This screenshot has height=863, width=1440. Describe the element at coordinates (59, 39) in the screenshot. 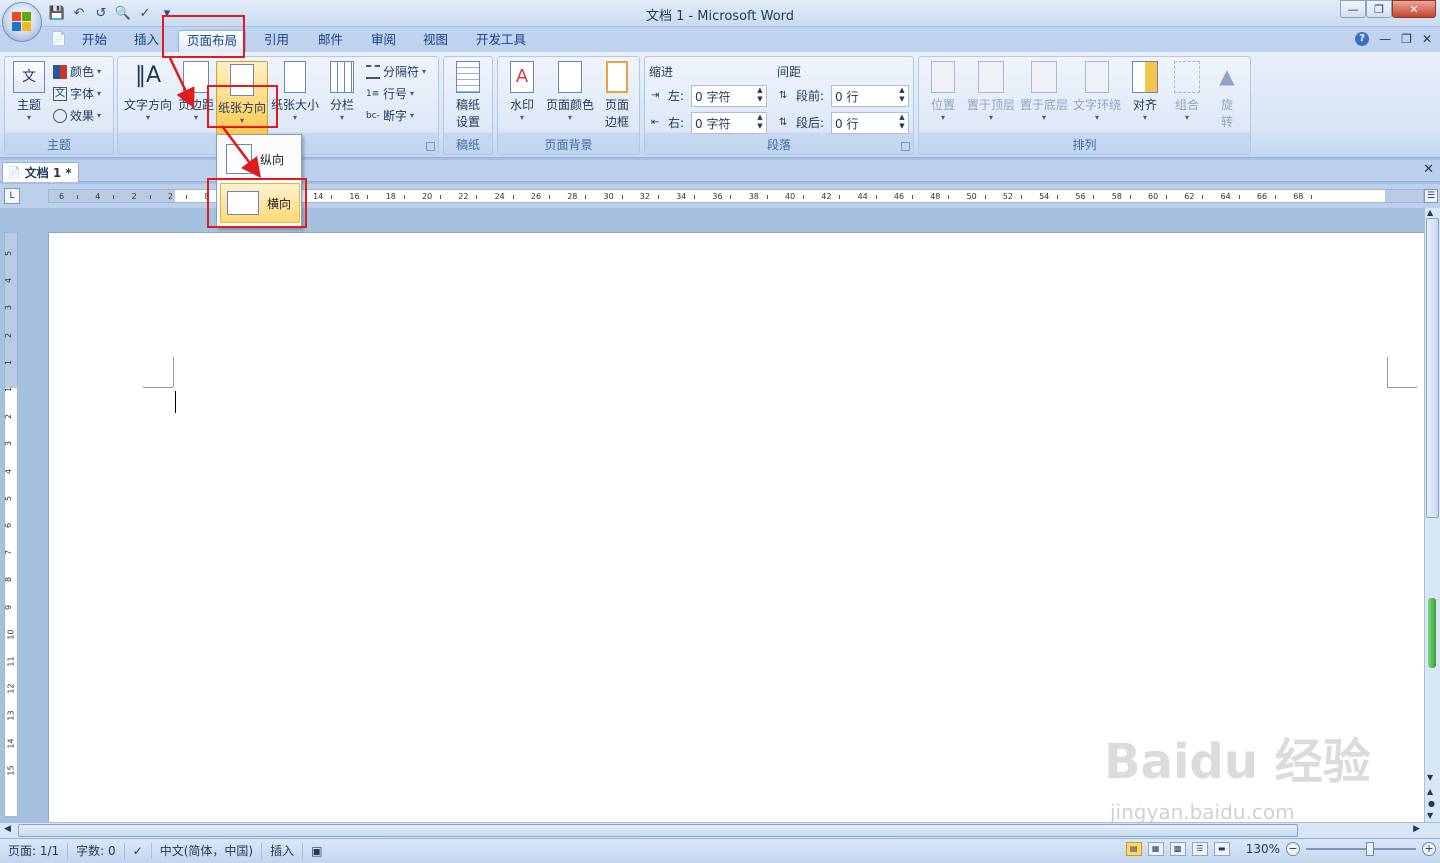

I see `word-doc-icon: 📄` at that location.